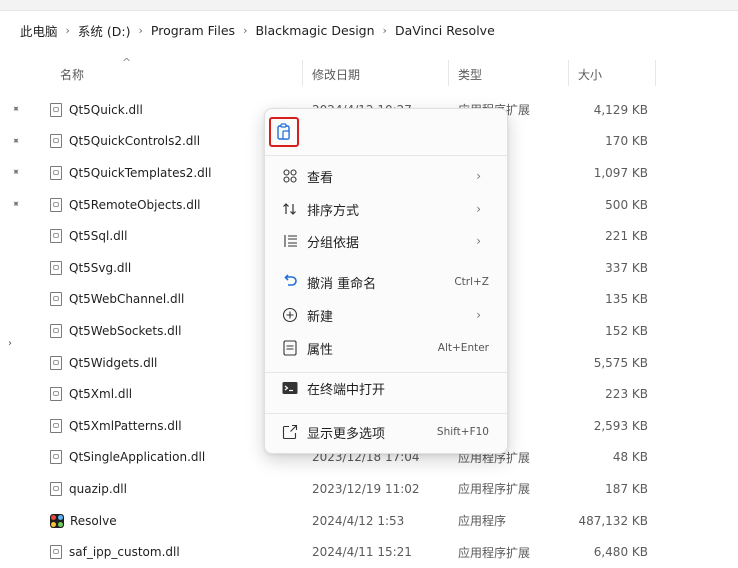 This screenshot has width=738, height=568. Describe the element at coordinates (39, 30) in the screenshot. I see `breadcrumb-this-pc: 此电脑` at that location.